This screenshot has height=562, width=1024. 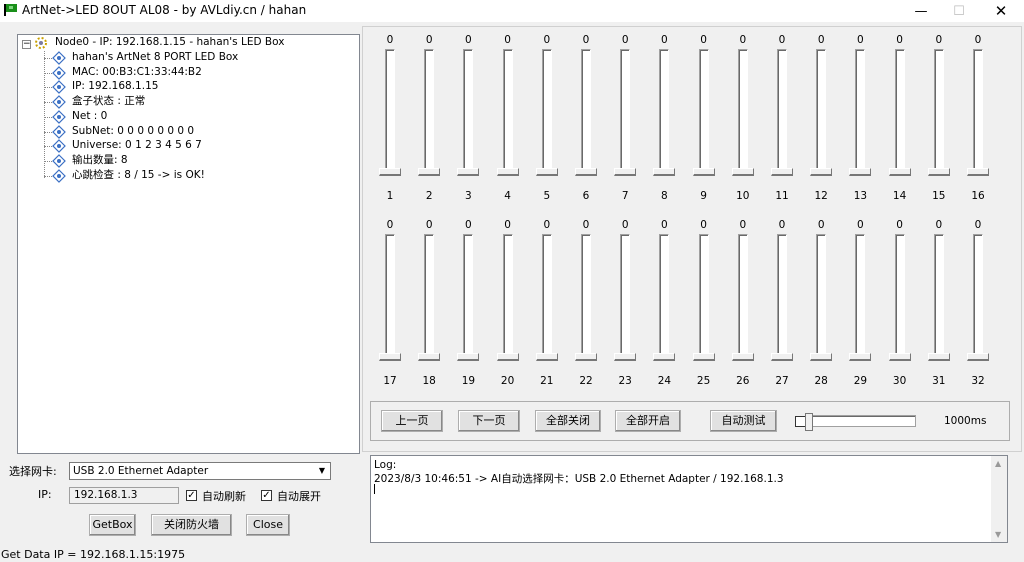 I want to click on chevron-down-icon: ▼, so click(x=322, y=471).